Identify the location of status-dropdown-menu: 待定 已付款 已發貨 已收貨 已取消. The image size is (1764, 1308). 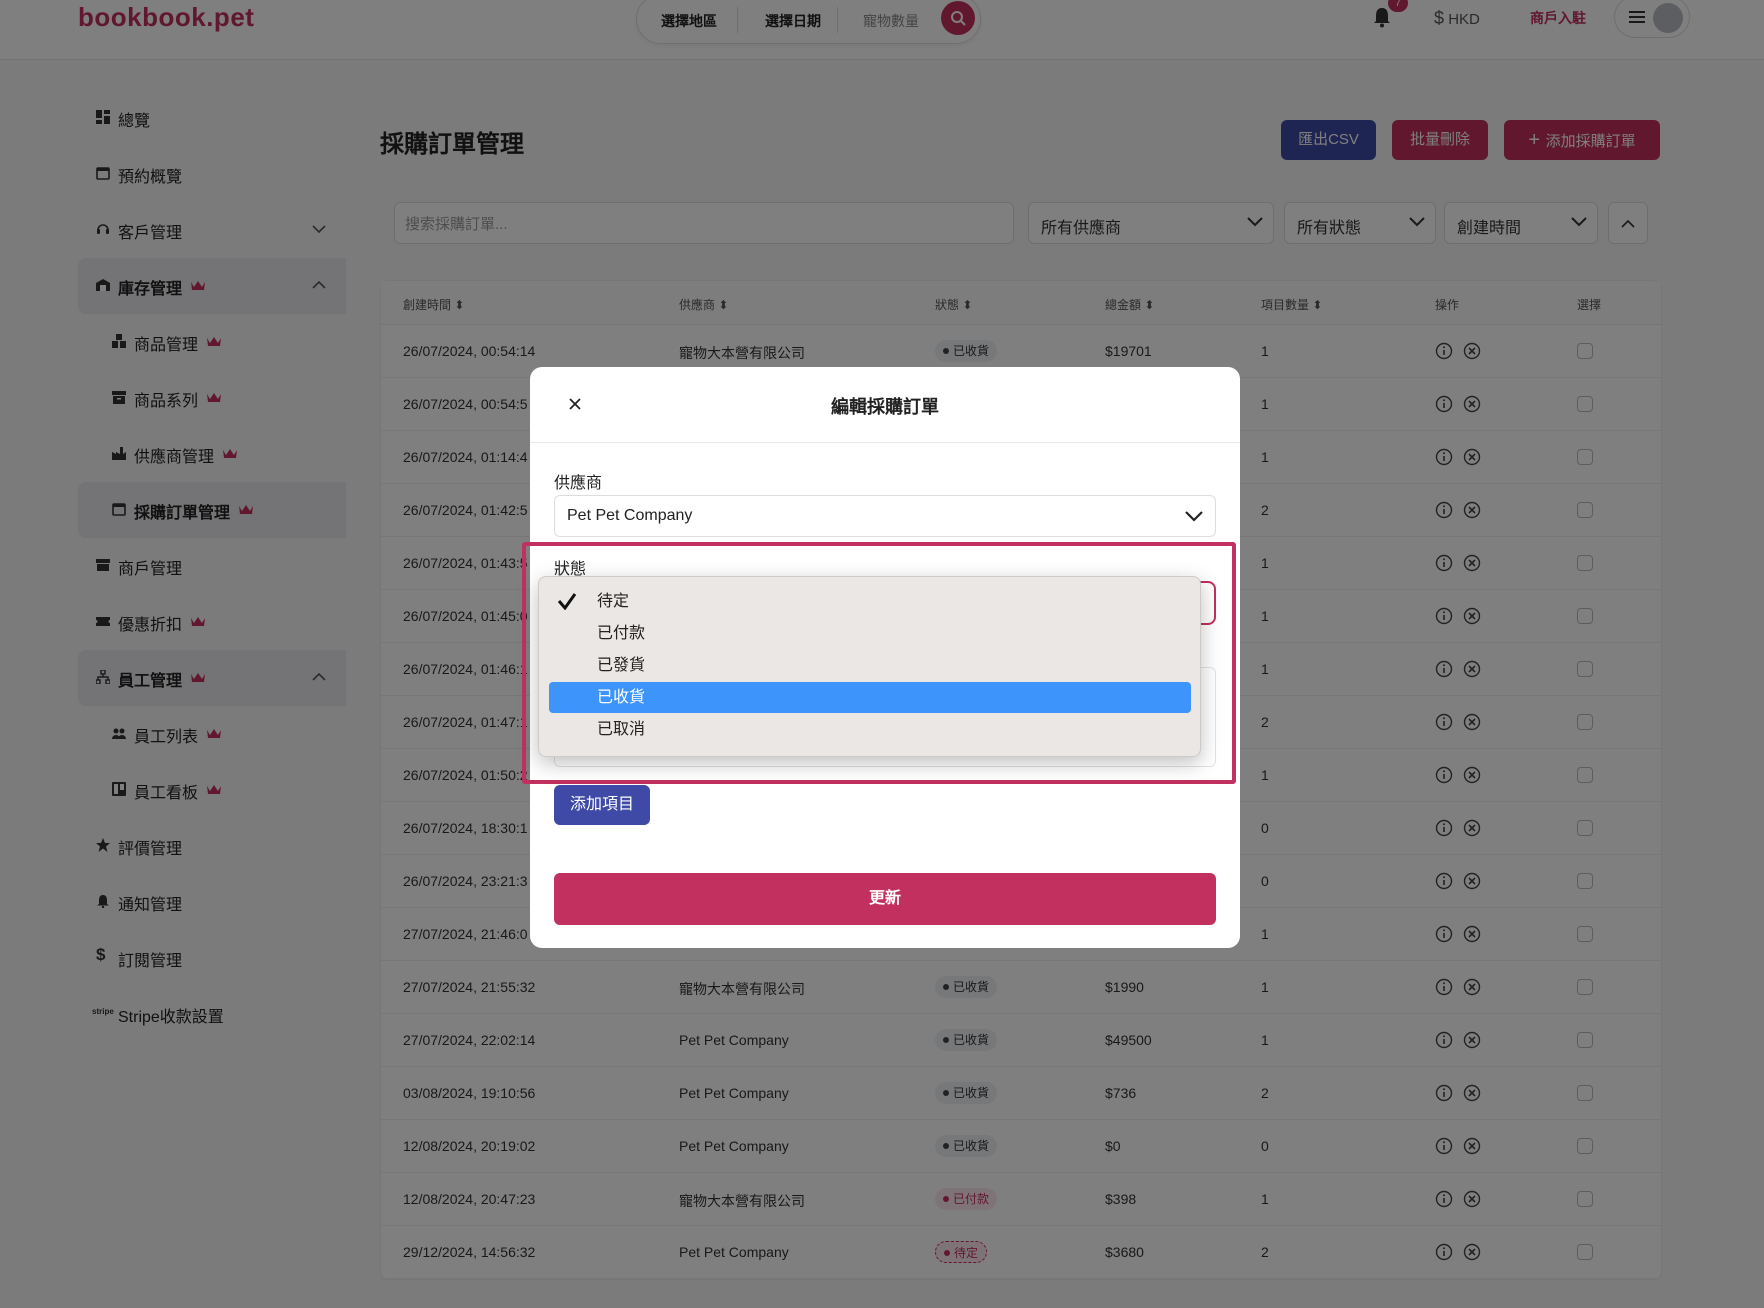
(869, 666).